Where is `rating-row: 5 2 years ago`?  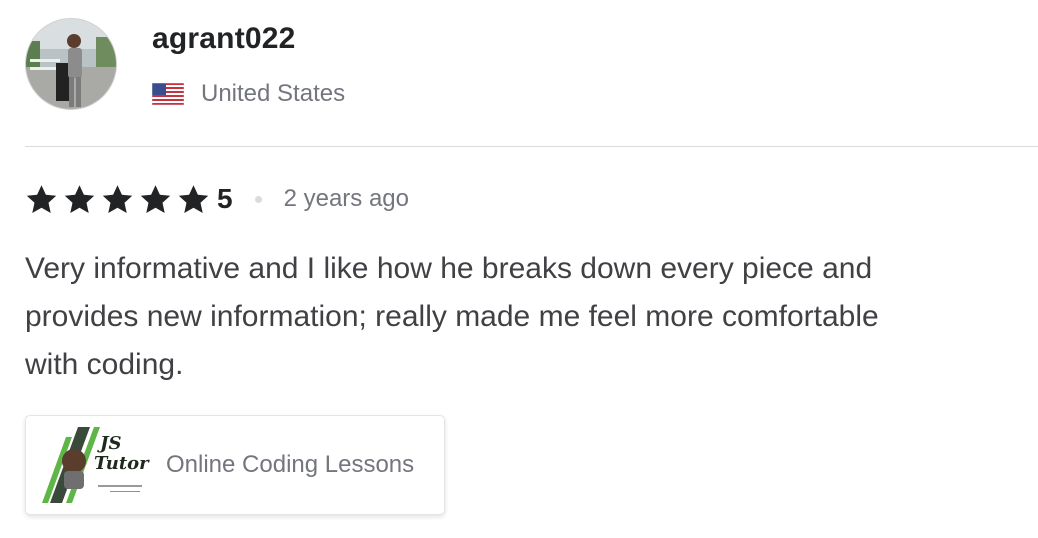 rating-row: 5 2 years ago is located at coordinates (217, 199).